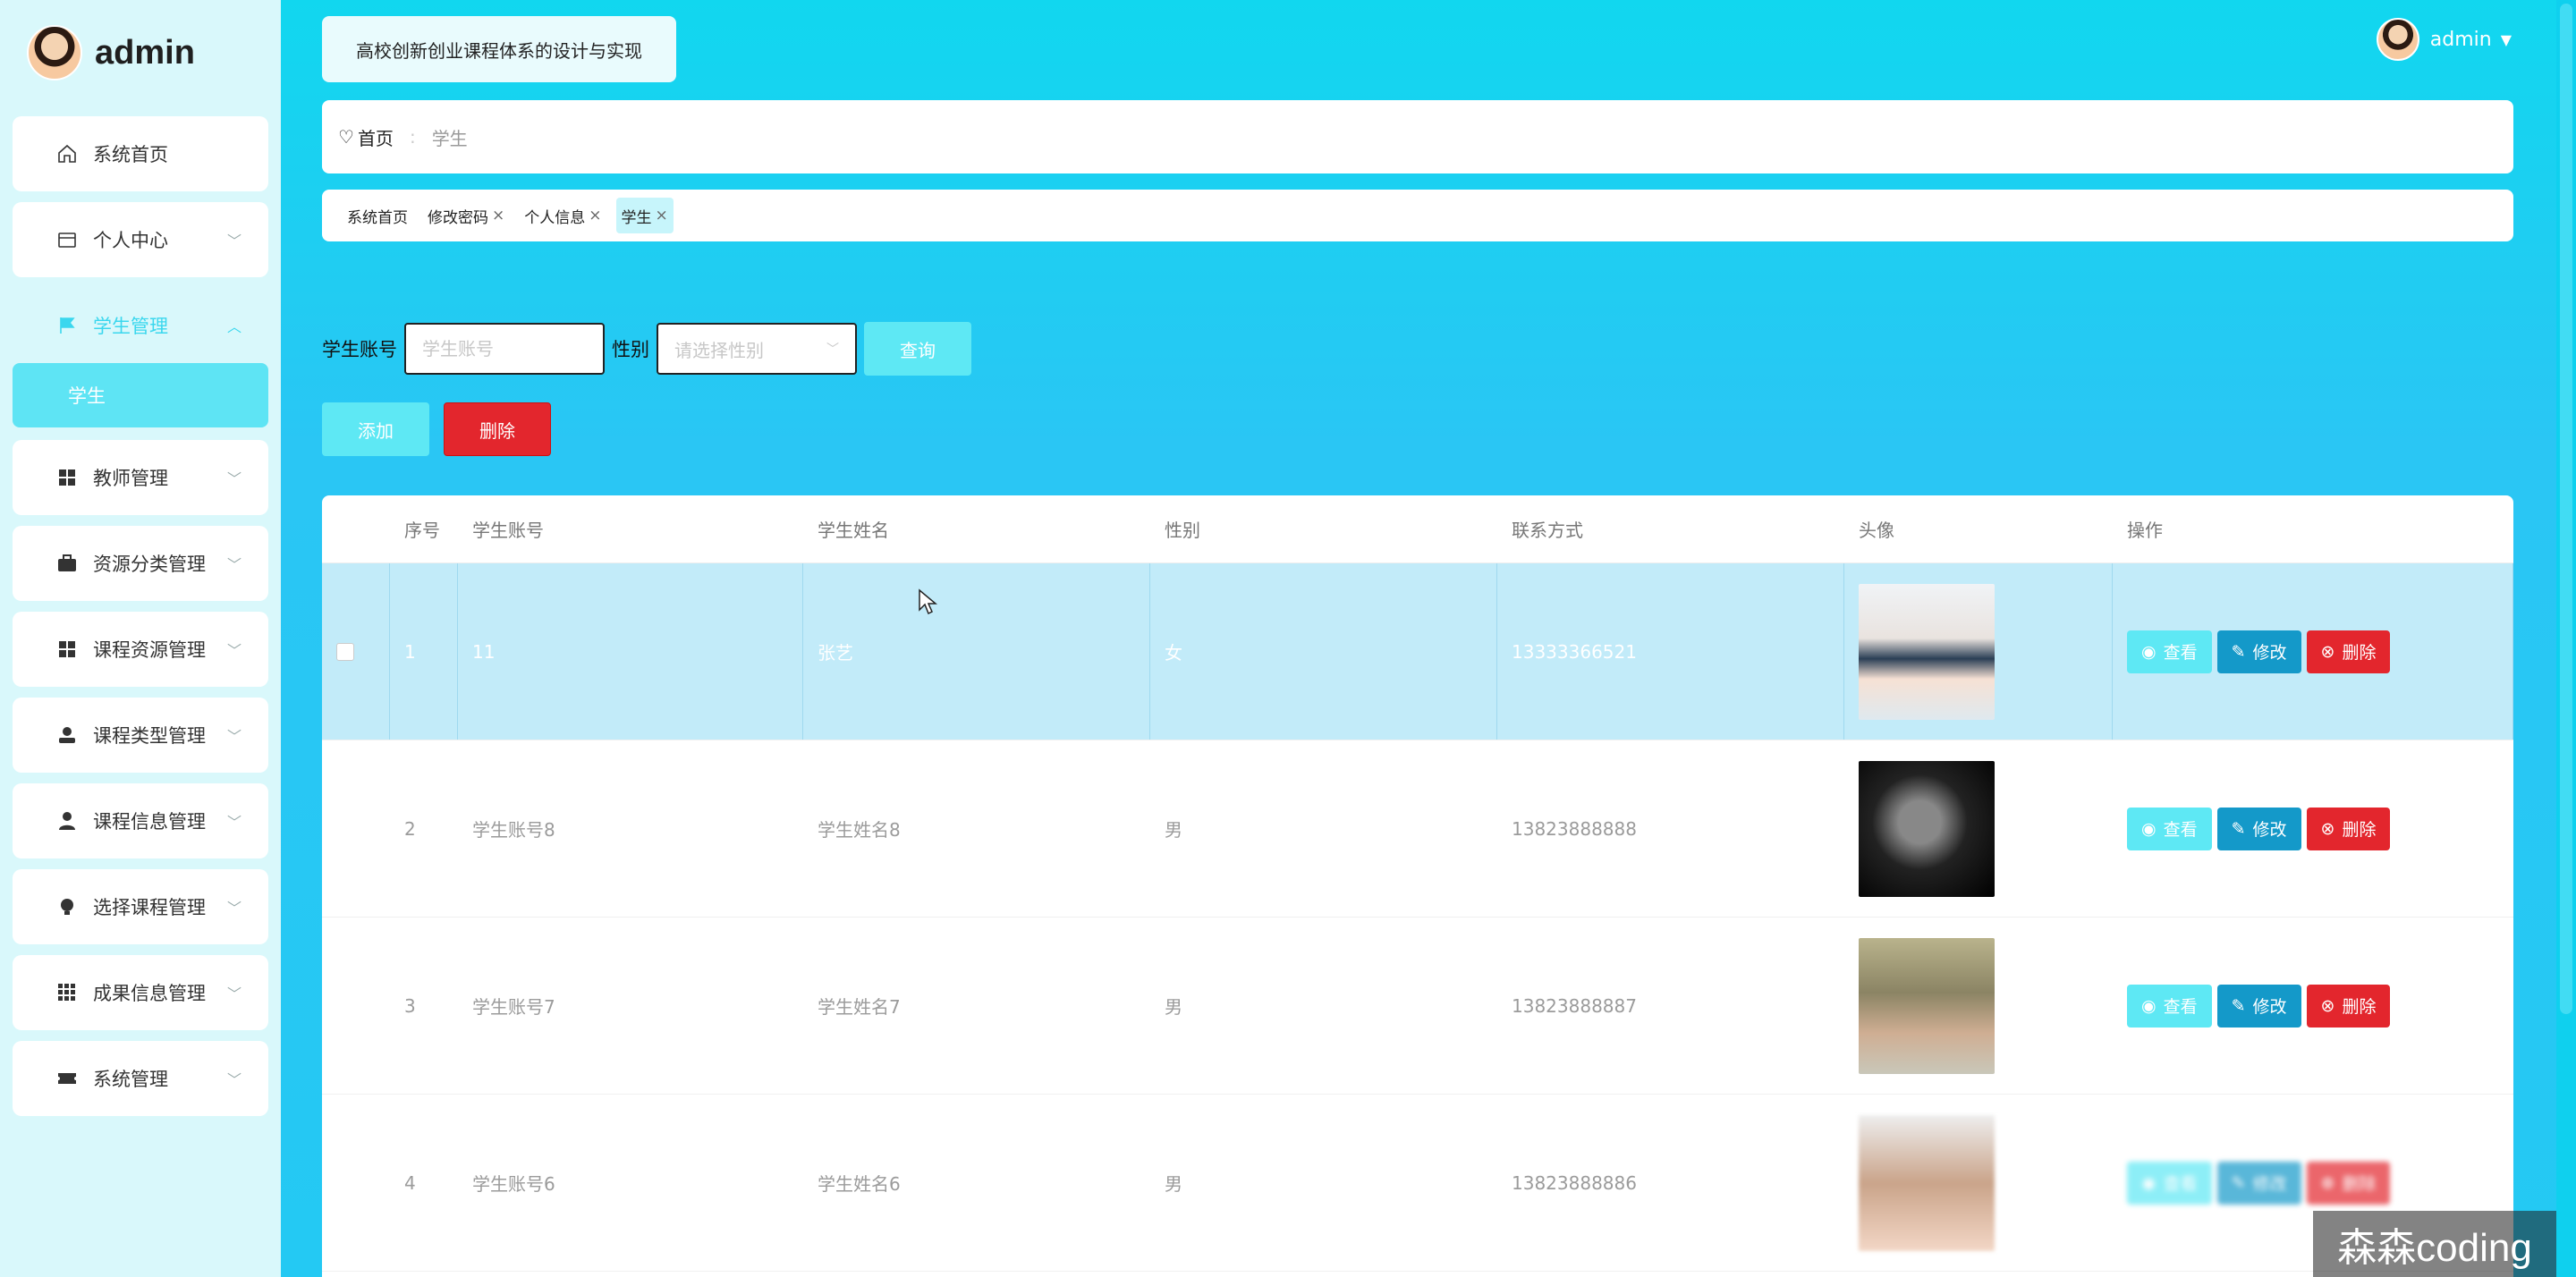 The image size is (2576, 1277). Describe the element at coordinates (2269, 1007) in the screenshot. I see `edit-label: 修改` at that location.